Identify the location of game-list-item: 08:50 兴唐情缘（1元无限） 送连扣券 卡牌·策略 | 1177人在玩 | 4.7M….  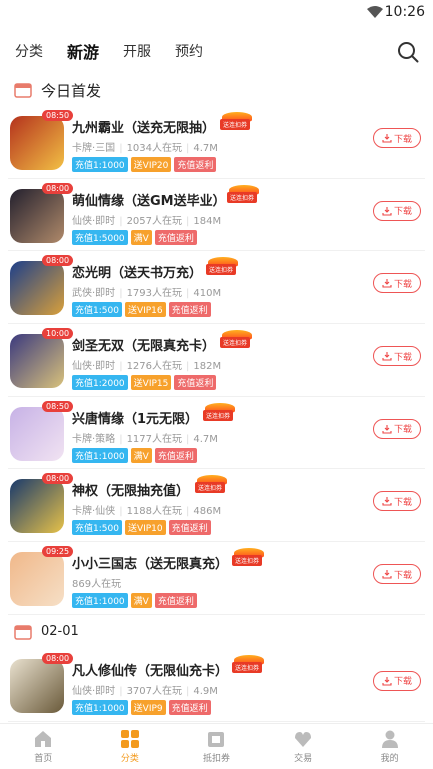
(216, 433).